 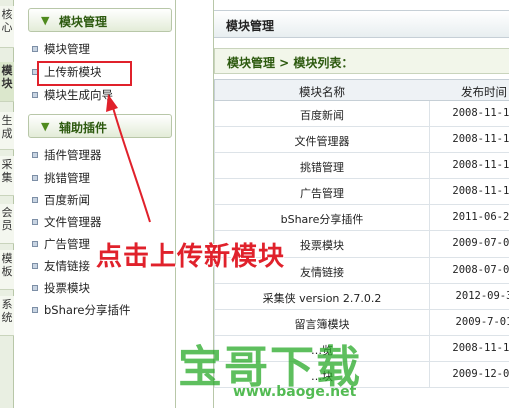 I want to click on publish-date-cell: 2012-09-3, so click(x=482, y=295).